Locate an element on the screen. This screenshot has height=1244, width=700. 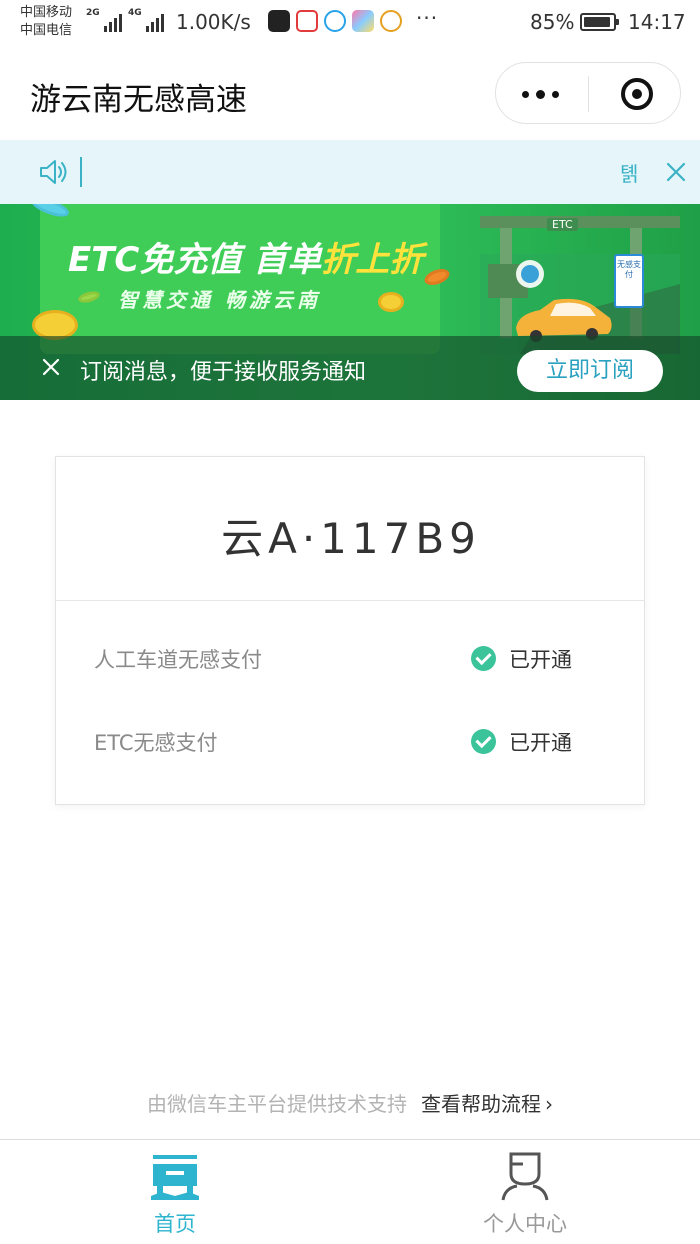
support-text: 由微信车主平台提供技术支持 is located at coordinates (277, 1104).